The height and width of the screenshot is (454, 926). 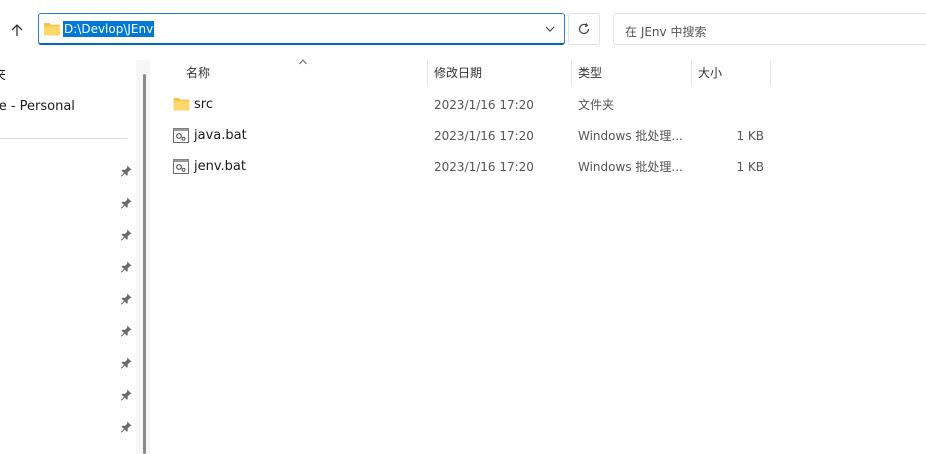 I want to click on sort-ascending-icon, so click(x=303, y=62).